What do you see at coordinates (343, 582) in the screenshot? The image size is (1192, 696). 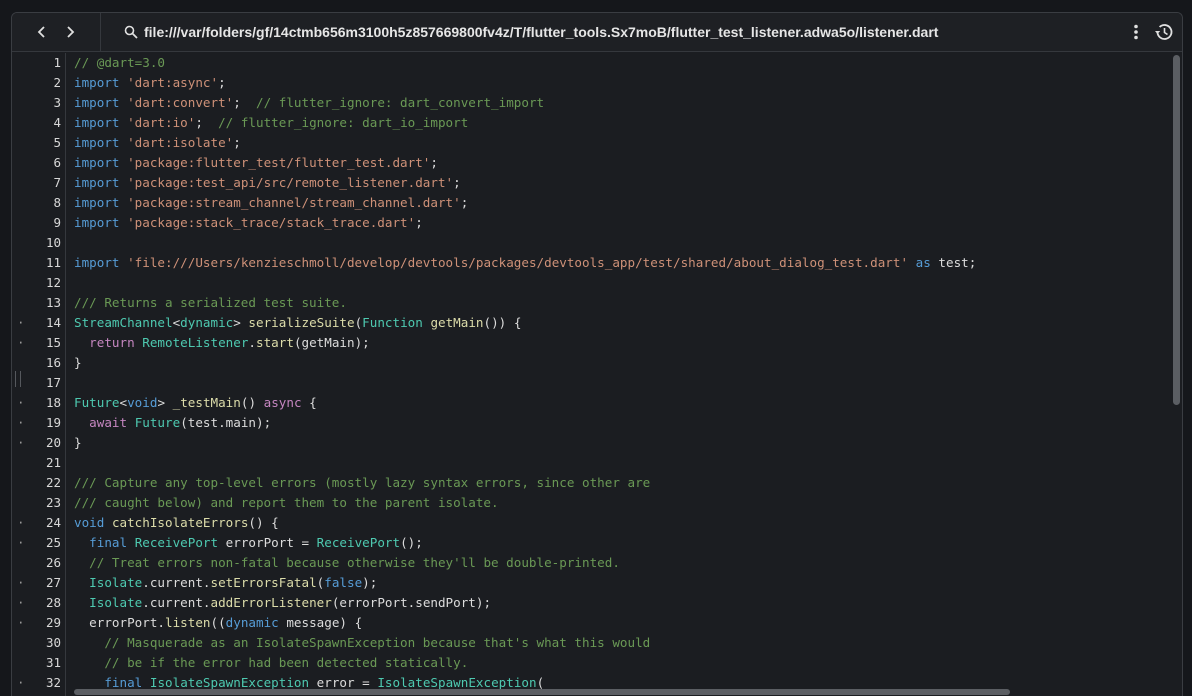 I see `code-token: false` at bounding box center [343, 582].